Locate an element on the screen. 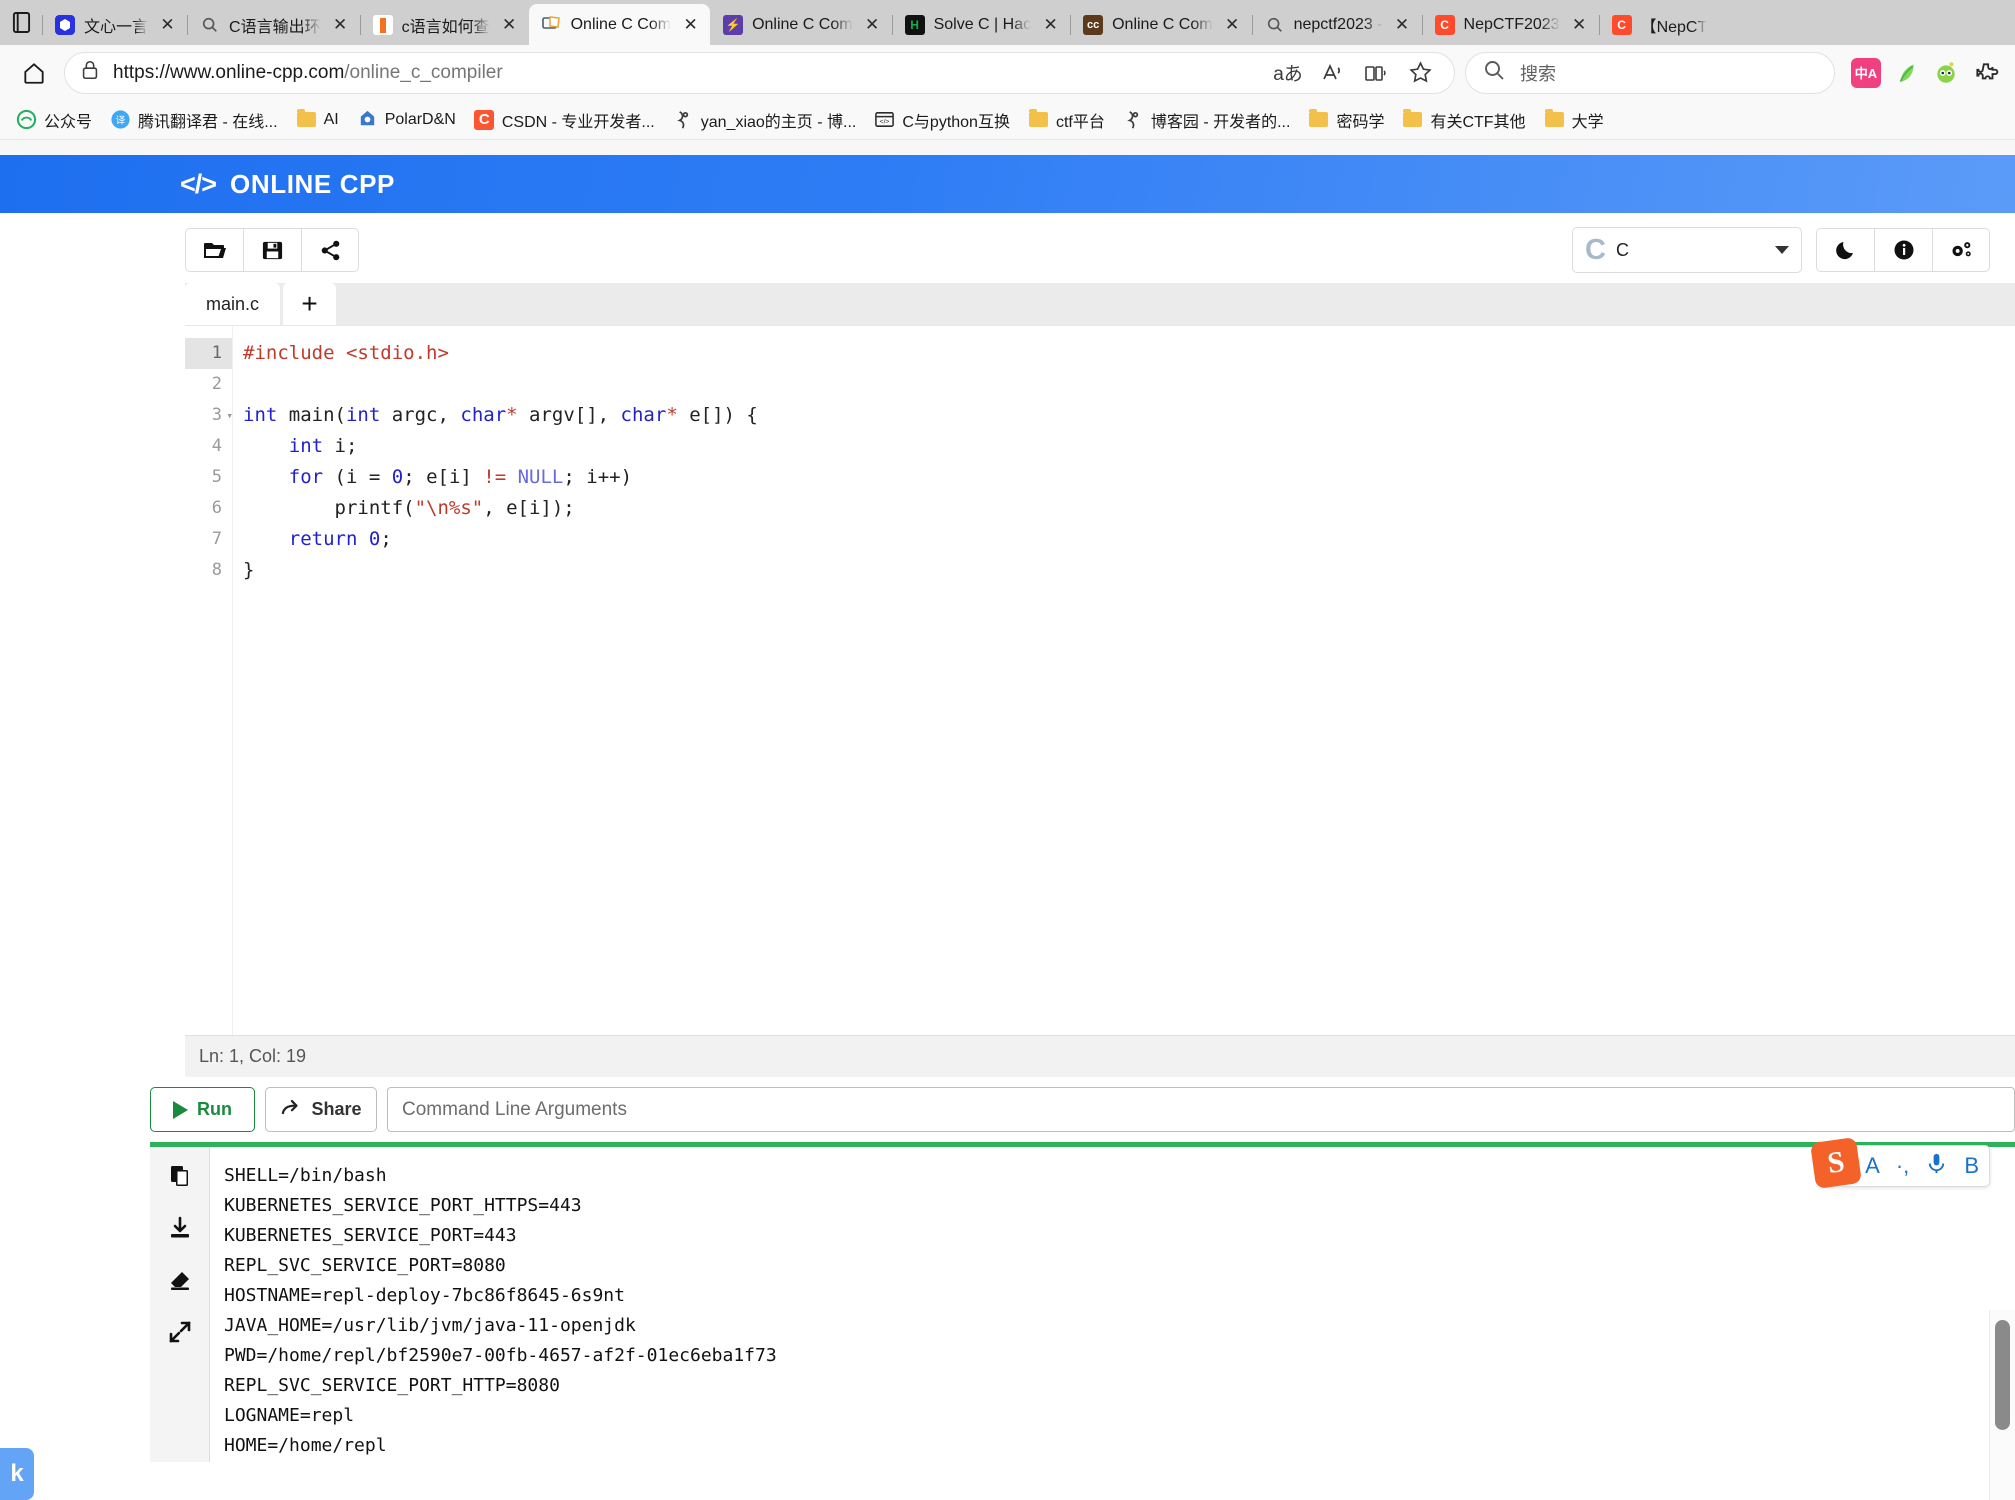  bookmark-item: AI is located at coordinates (317, 119).